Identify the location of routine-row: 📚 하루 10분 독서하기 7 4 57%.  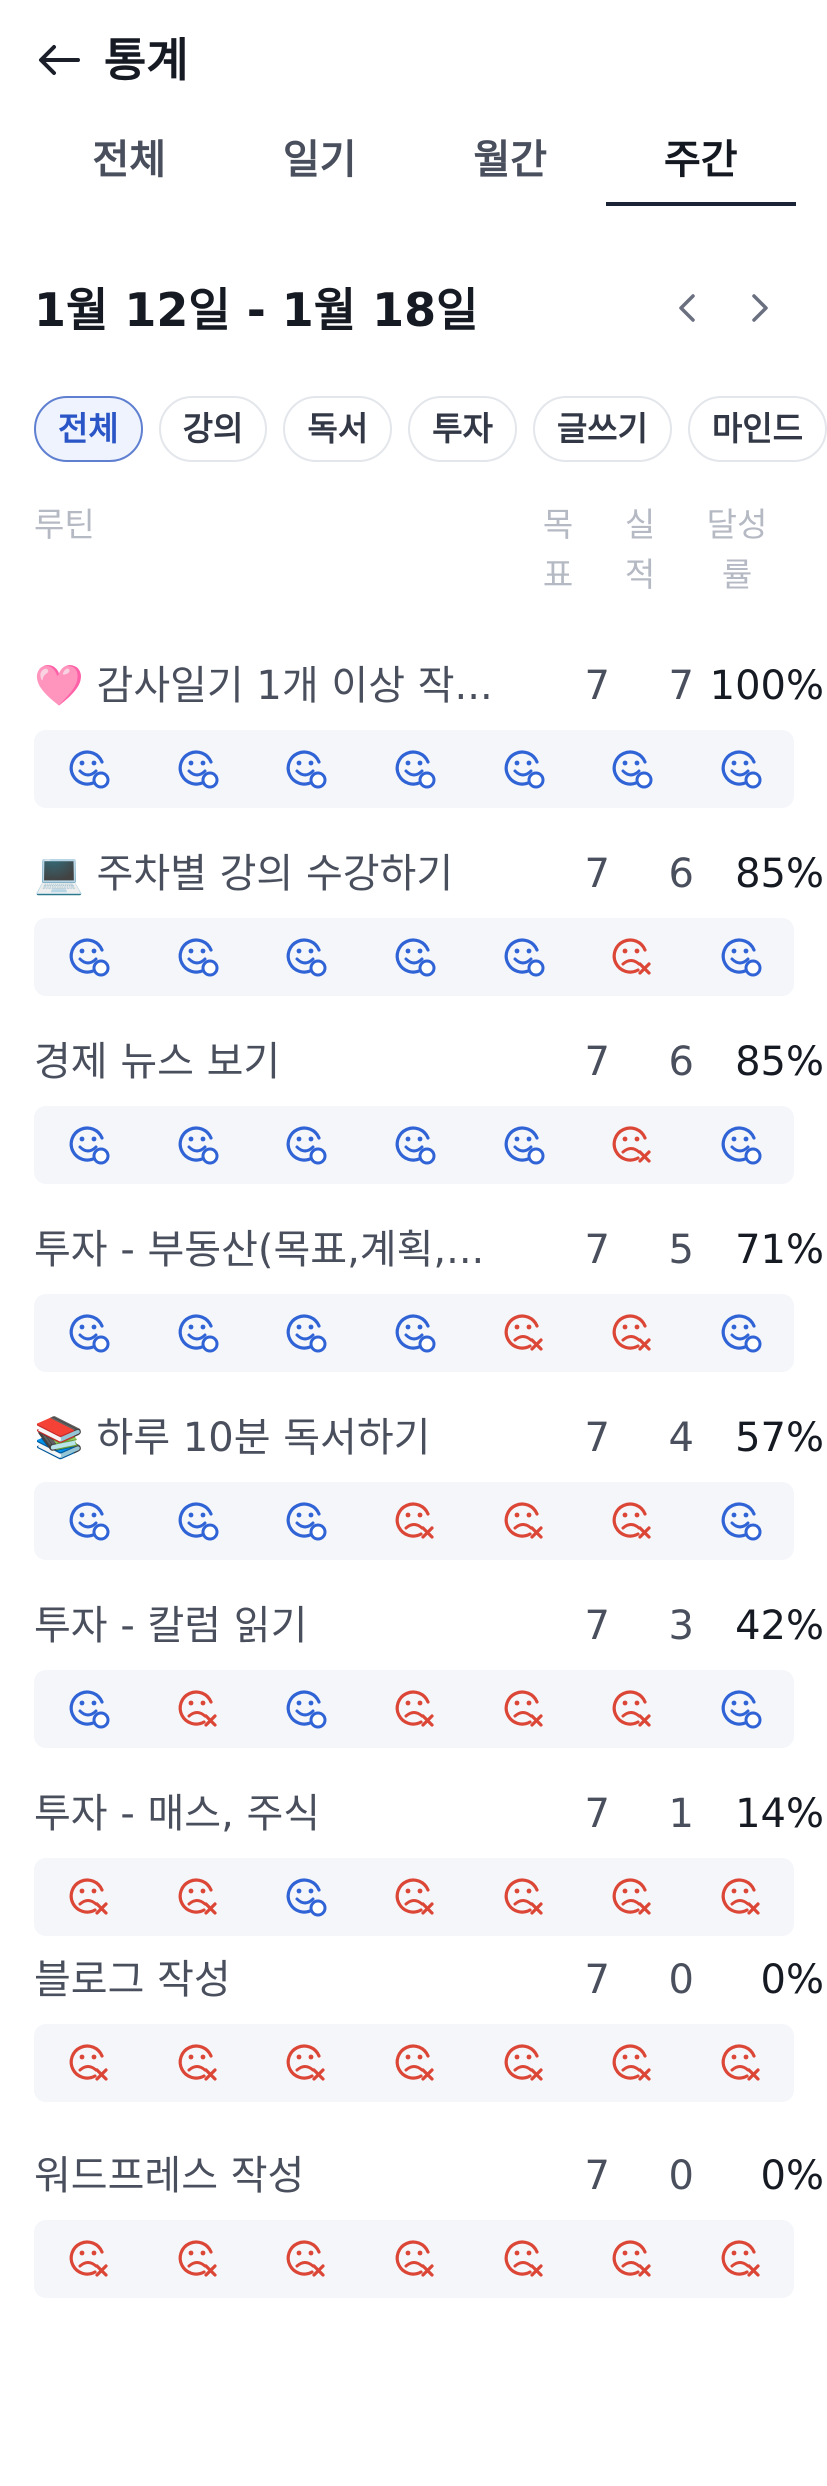
(429, 1492).